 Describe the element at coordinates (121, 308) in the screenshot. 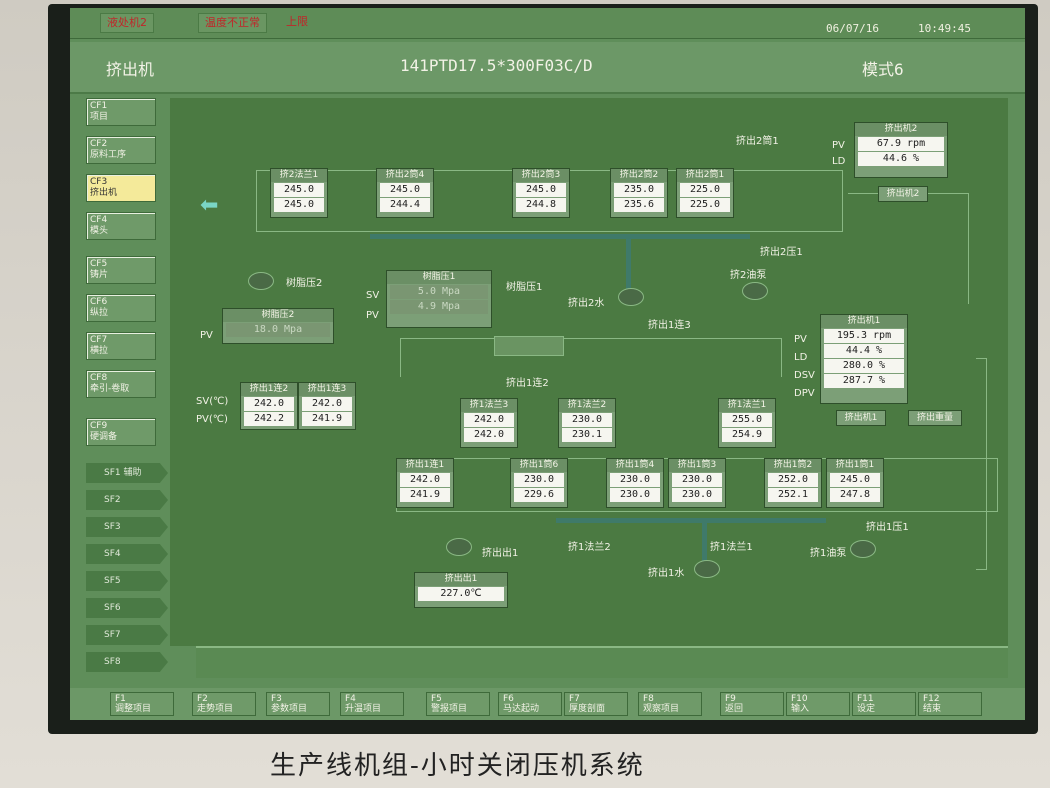

I see `nav-cf6-button: CF6 纵拉` at that location.